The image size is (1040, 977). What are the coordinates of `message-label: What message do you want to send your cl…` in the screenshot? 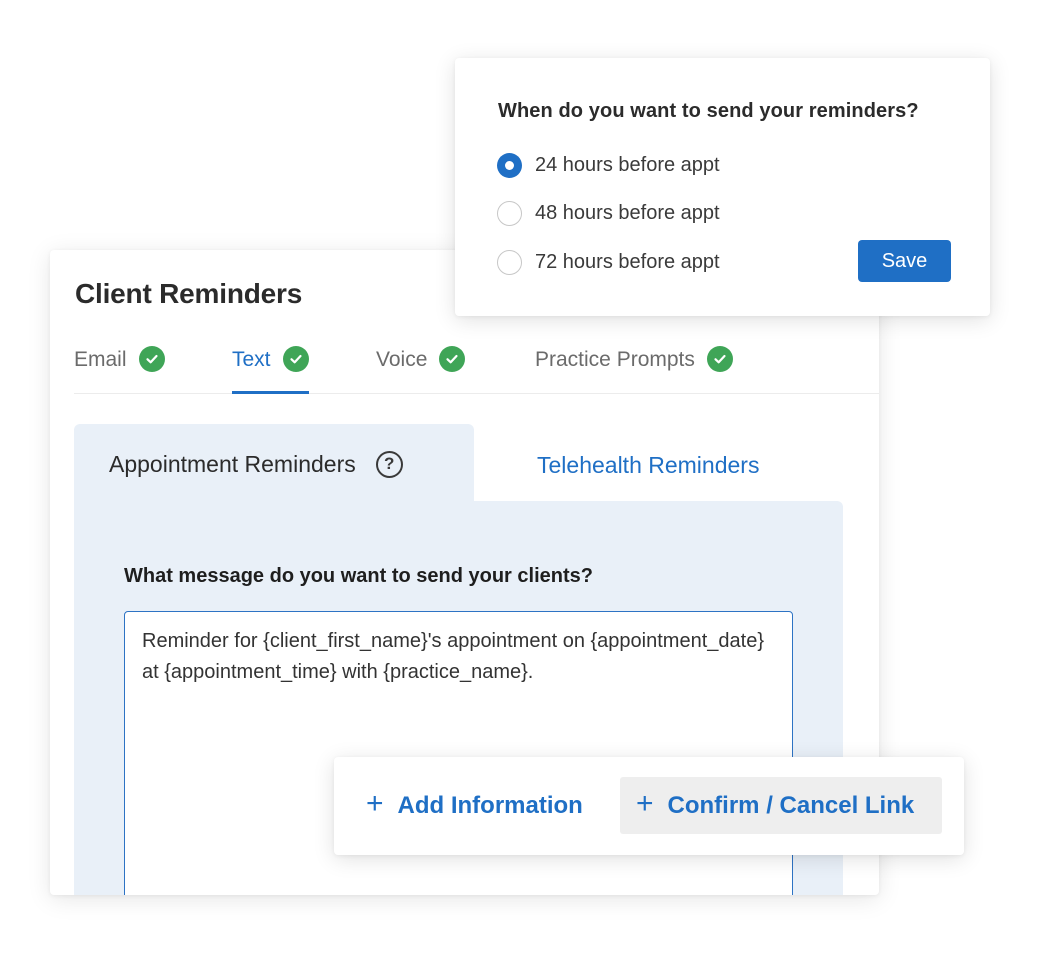 It's located at (358, 576).